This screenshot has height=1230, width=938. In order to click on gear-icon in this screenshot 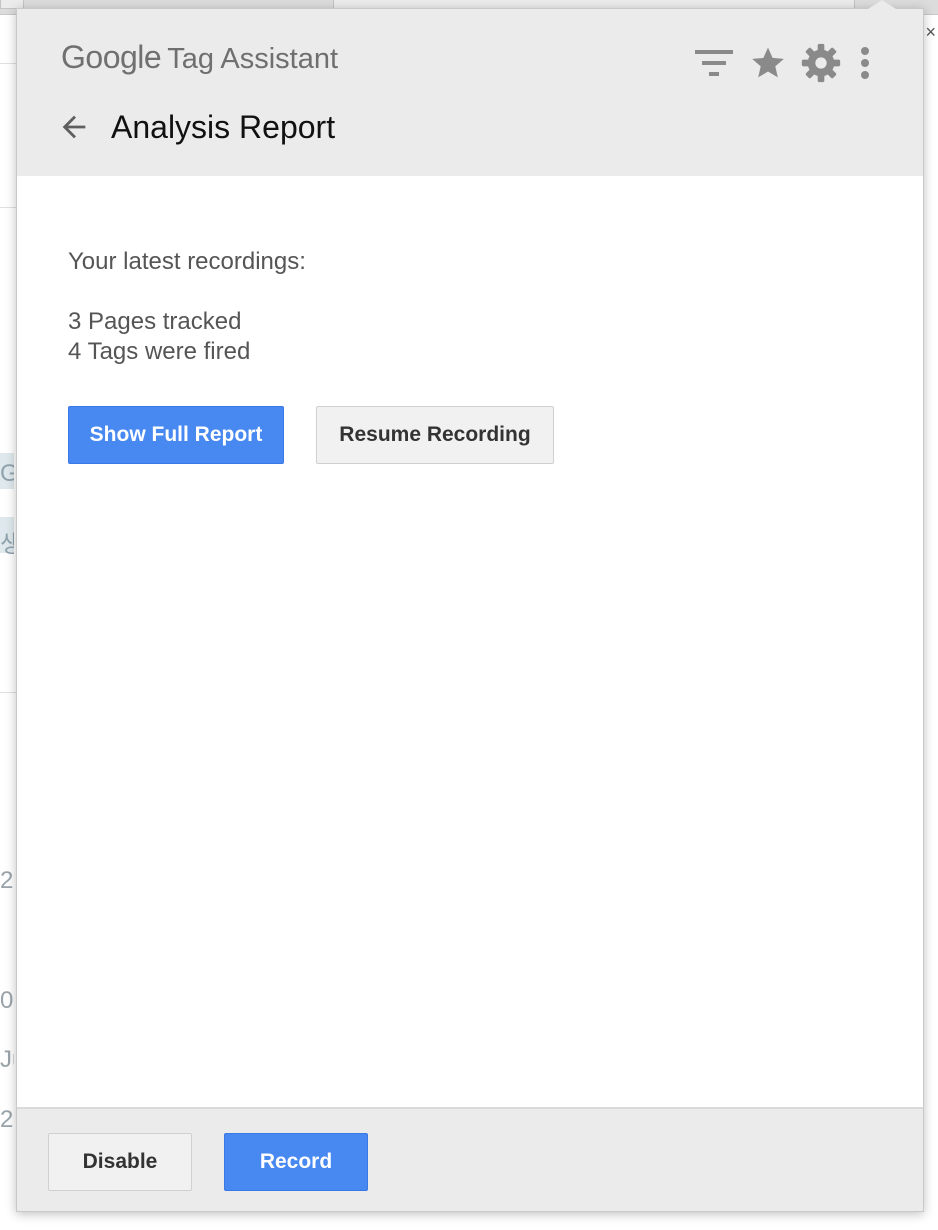, I will do `click(821, 63)`.